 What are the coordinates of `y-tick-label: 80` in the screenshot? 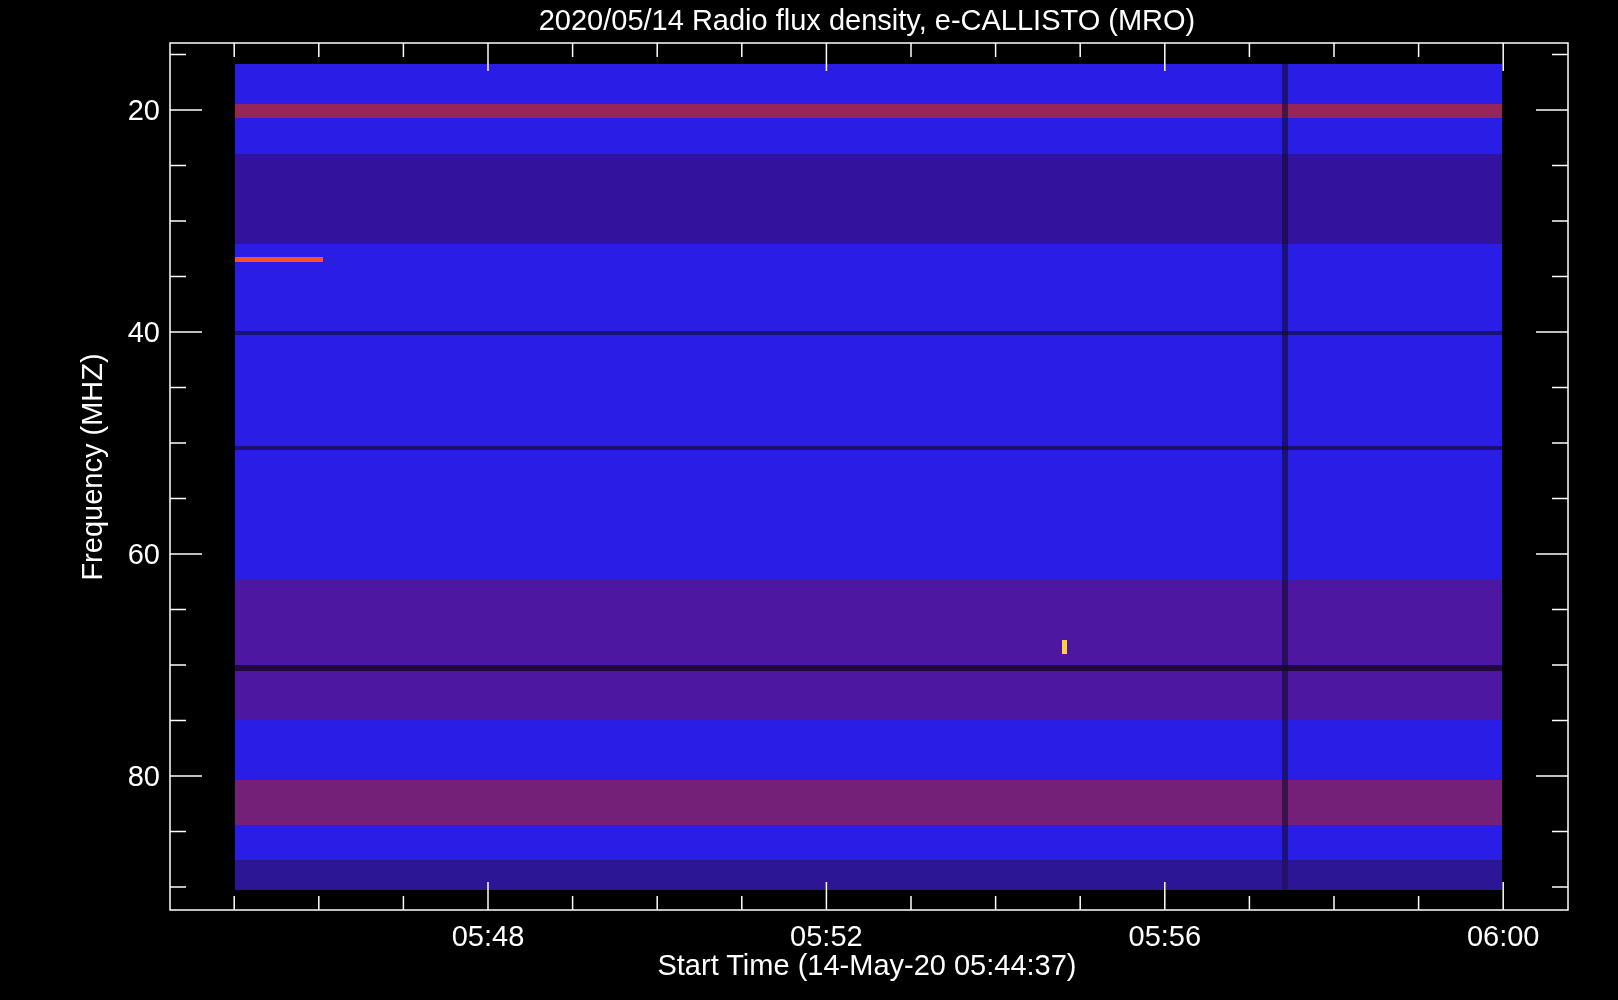 It's located at (143, 776).